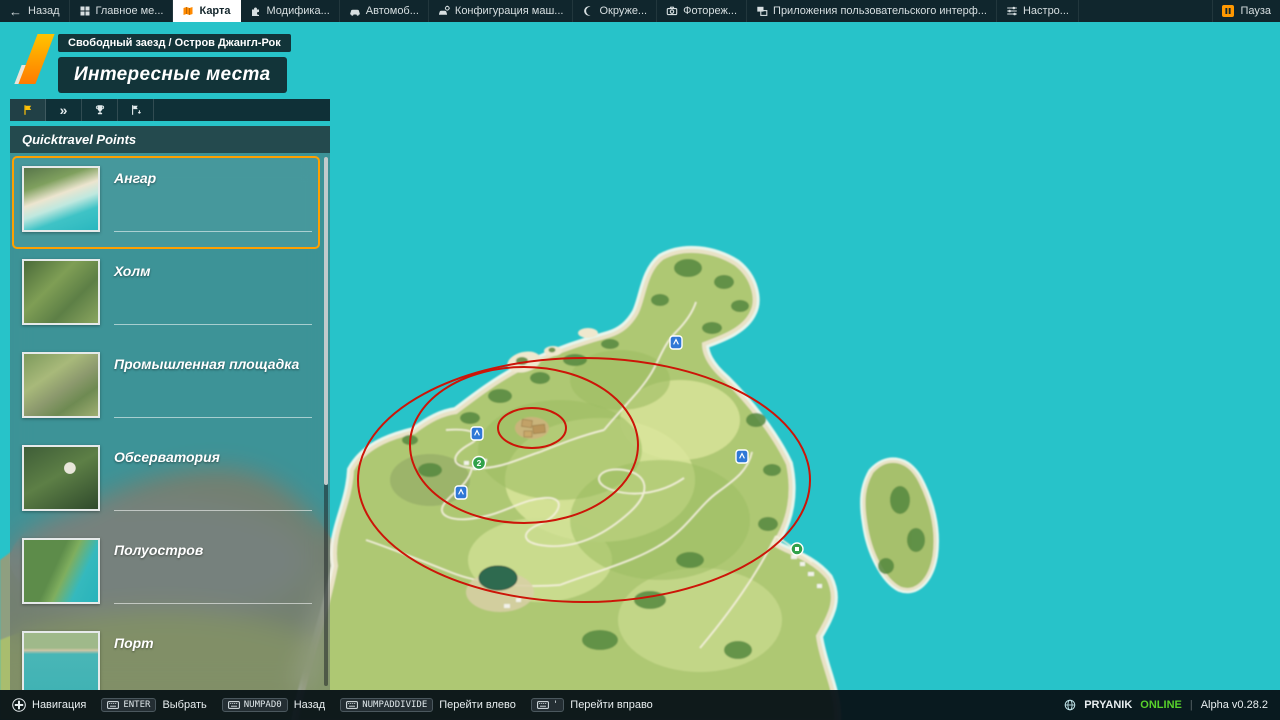 The width and height of the screenshot is (1280, 720). I want to click on player-name: PRYANIK, so click(1108, 705).